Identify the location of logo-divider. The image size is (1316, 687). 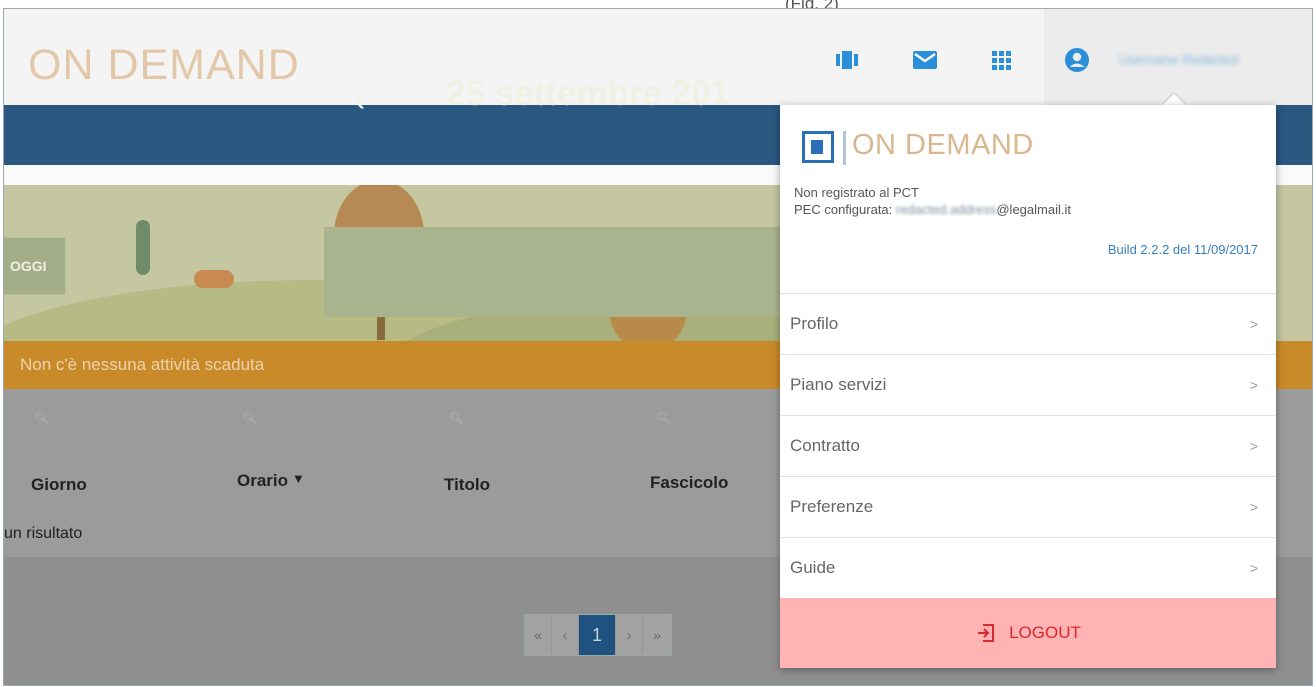
(844, 148).